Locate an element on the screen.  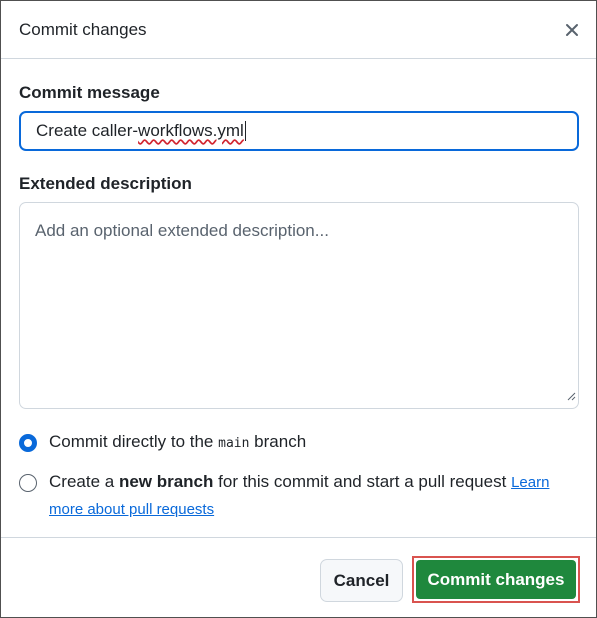
commit-changes-button: Commit changes is located at coordinates (496, 579).